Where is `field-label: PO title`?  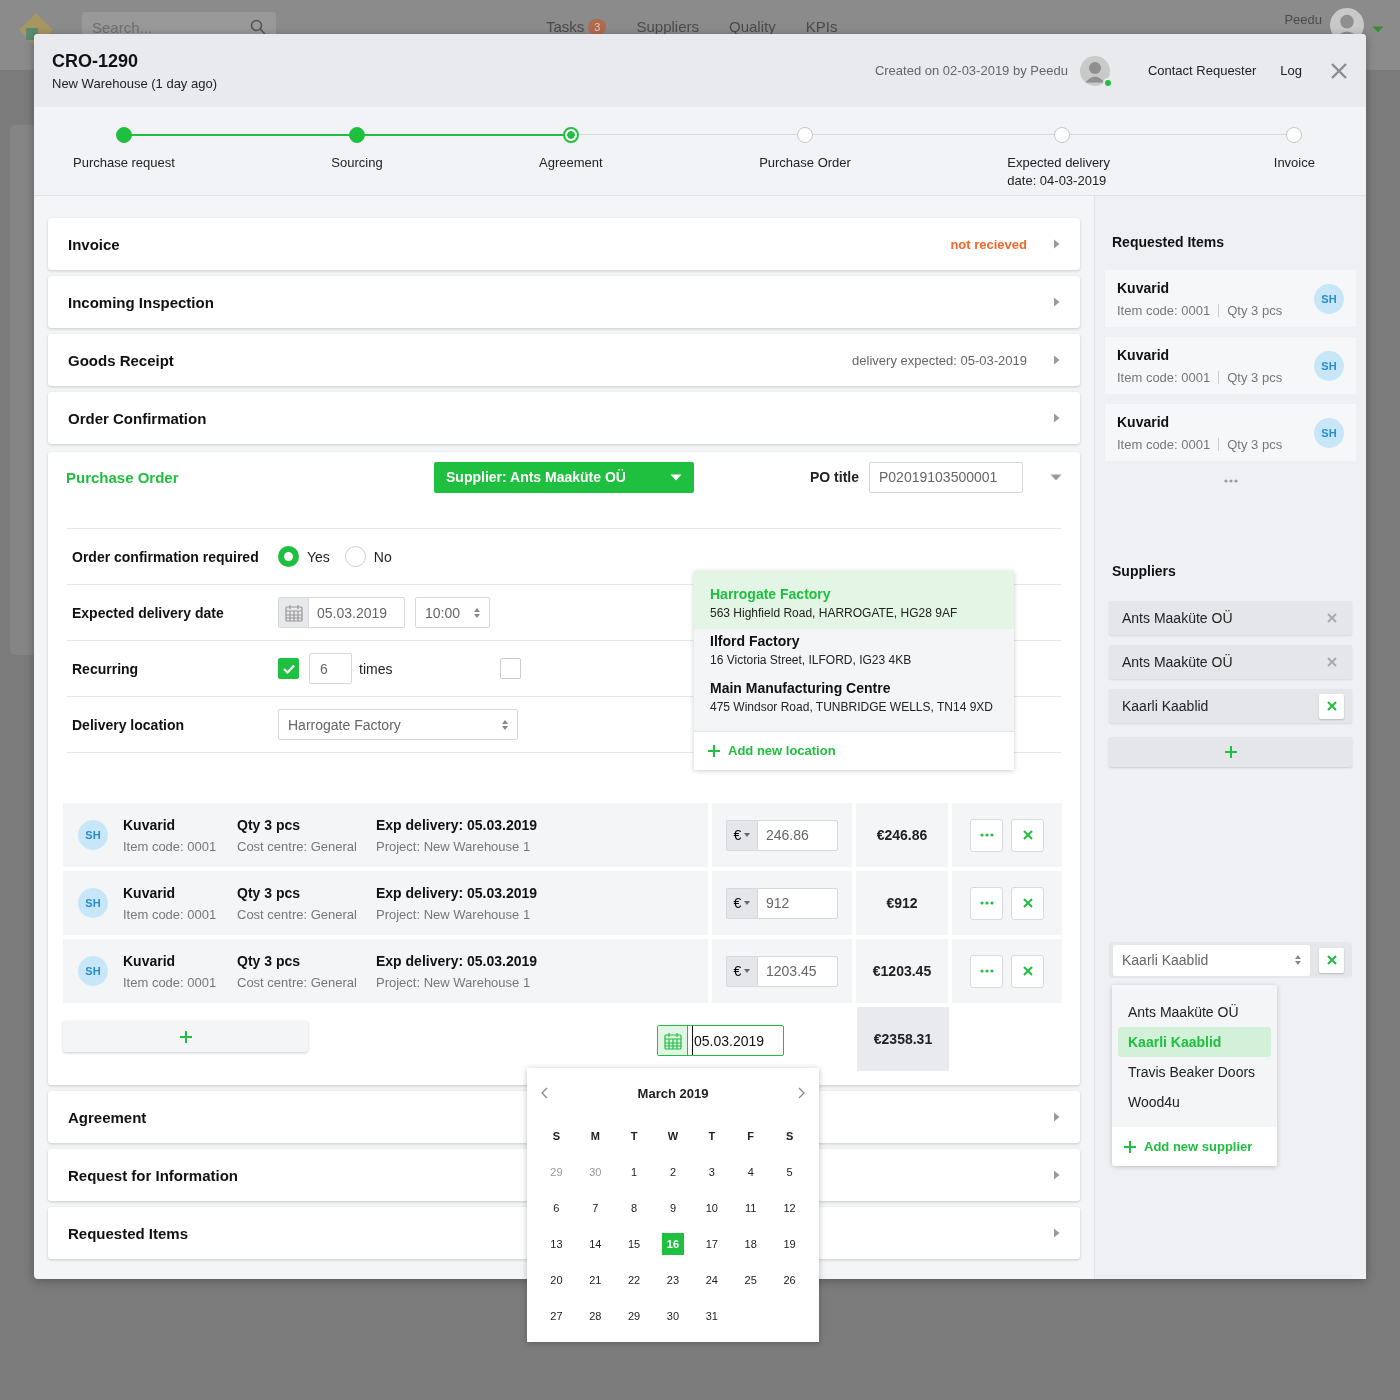 field-label: PO title is located at coordinates (834, 477).